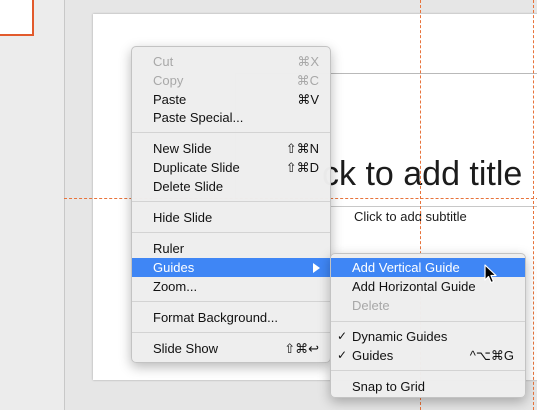 The width and height of the screenshot is (537, 410). I want to click on shortcut-guides: ^⌥⌘G, so click(491, 355).